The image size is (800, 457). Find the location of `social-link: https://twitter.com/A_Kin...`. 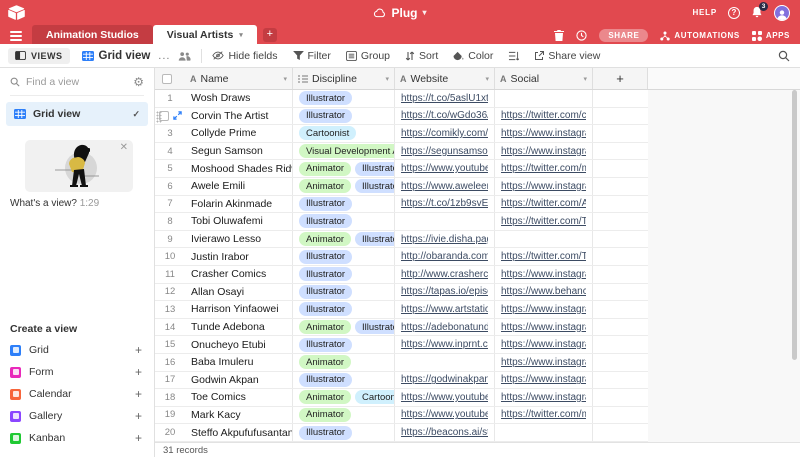

social-link: https://twitter.com/A_Kin... is located at coordinates (543, 203).